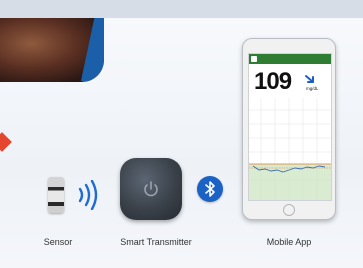  Describe the element at coordinates (273, 81) in the screenshot. I see `glucose-reading: 109` at that location.